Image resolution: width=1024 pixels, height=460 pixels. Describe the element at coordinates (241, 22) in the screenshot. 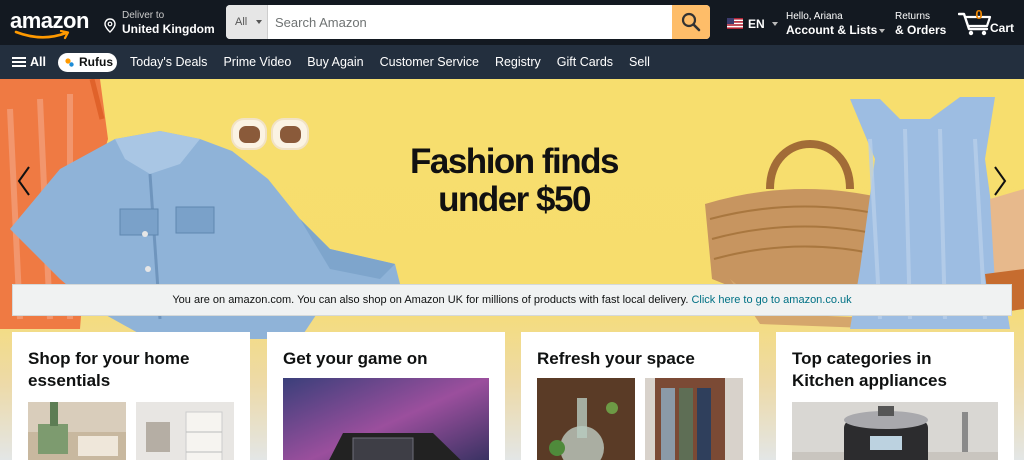

I see `search-category-label: All` at that location.